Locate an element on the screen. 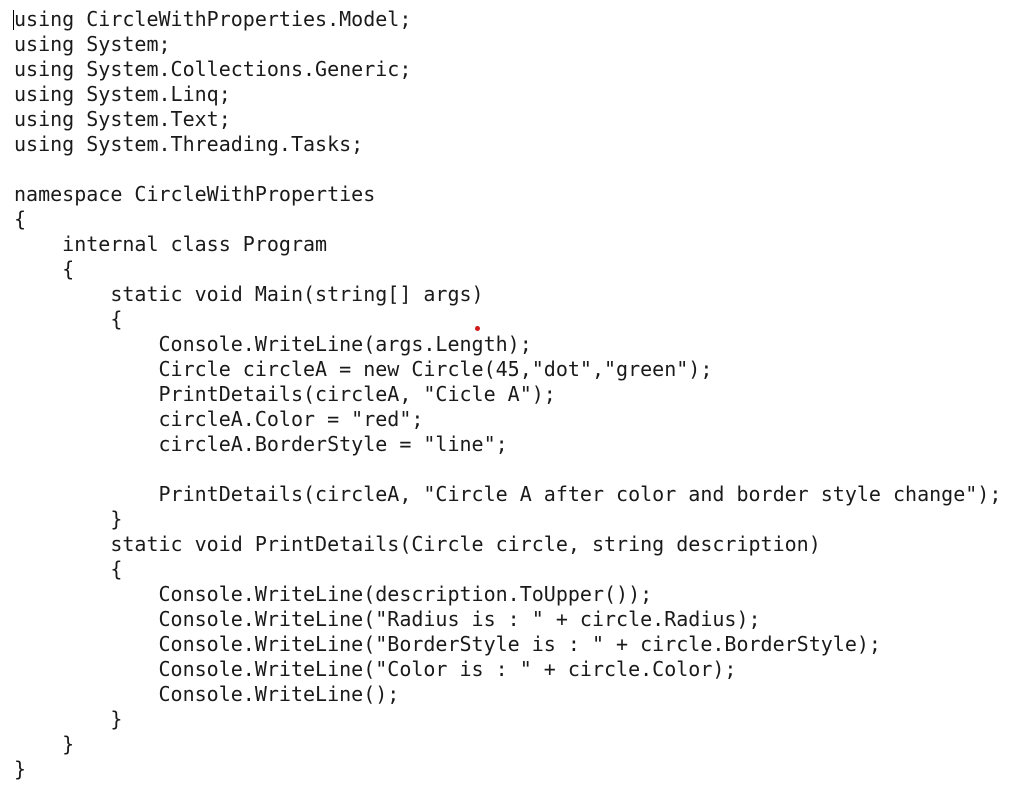 The width and height of the screenshot is (1027, 796). code-line: namespace CircleWithProperties is located at coordinates (520, 194).